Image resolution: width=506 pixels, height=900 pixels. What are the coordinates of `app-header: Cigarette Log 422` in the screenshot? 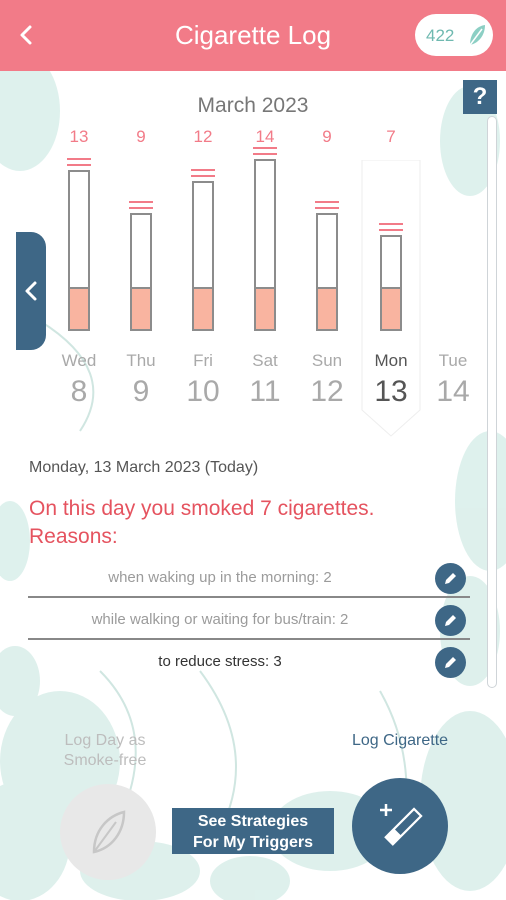 It's located at (253, 35).